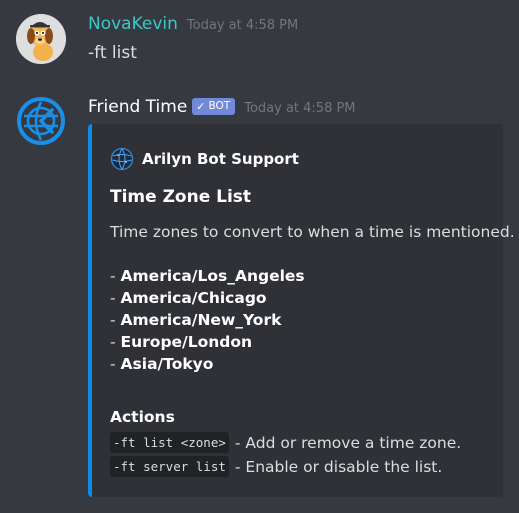 The height and width of the screenshot is (513, 519). Describe the element at coordinates (137, 107) in the screenshot. I see `username-friend-time: Friend Time` at that location.